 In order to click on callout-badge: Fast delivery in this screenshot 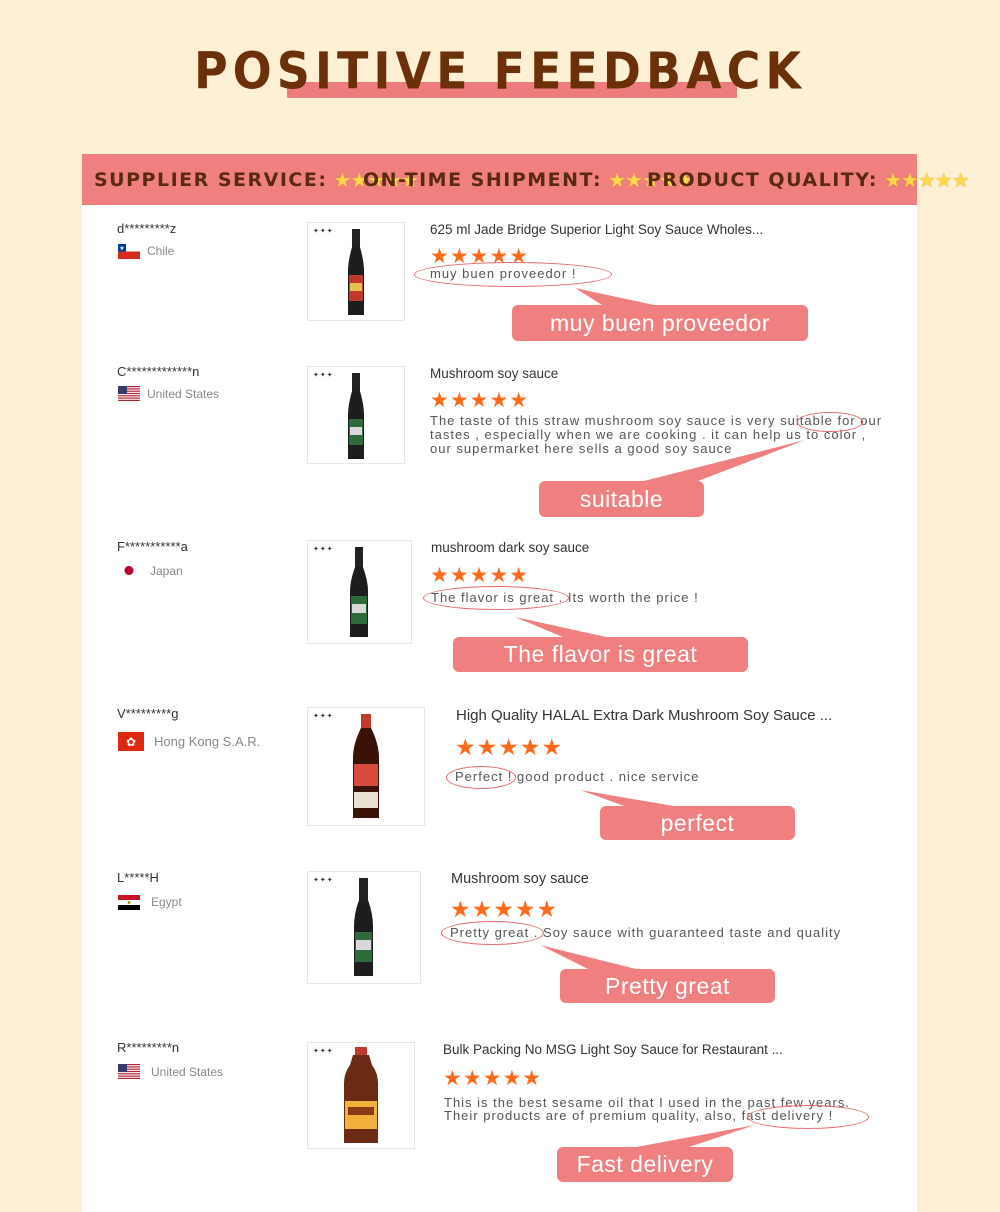, I will do `click(645, 1164)`.